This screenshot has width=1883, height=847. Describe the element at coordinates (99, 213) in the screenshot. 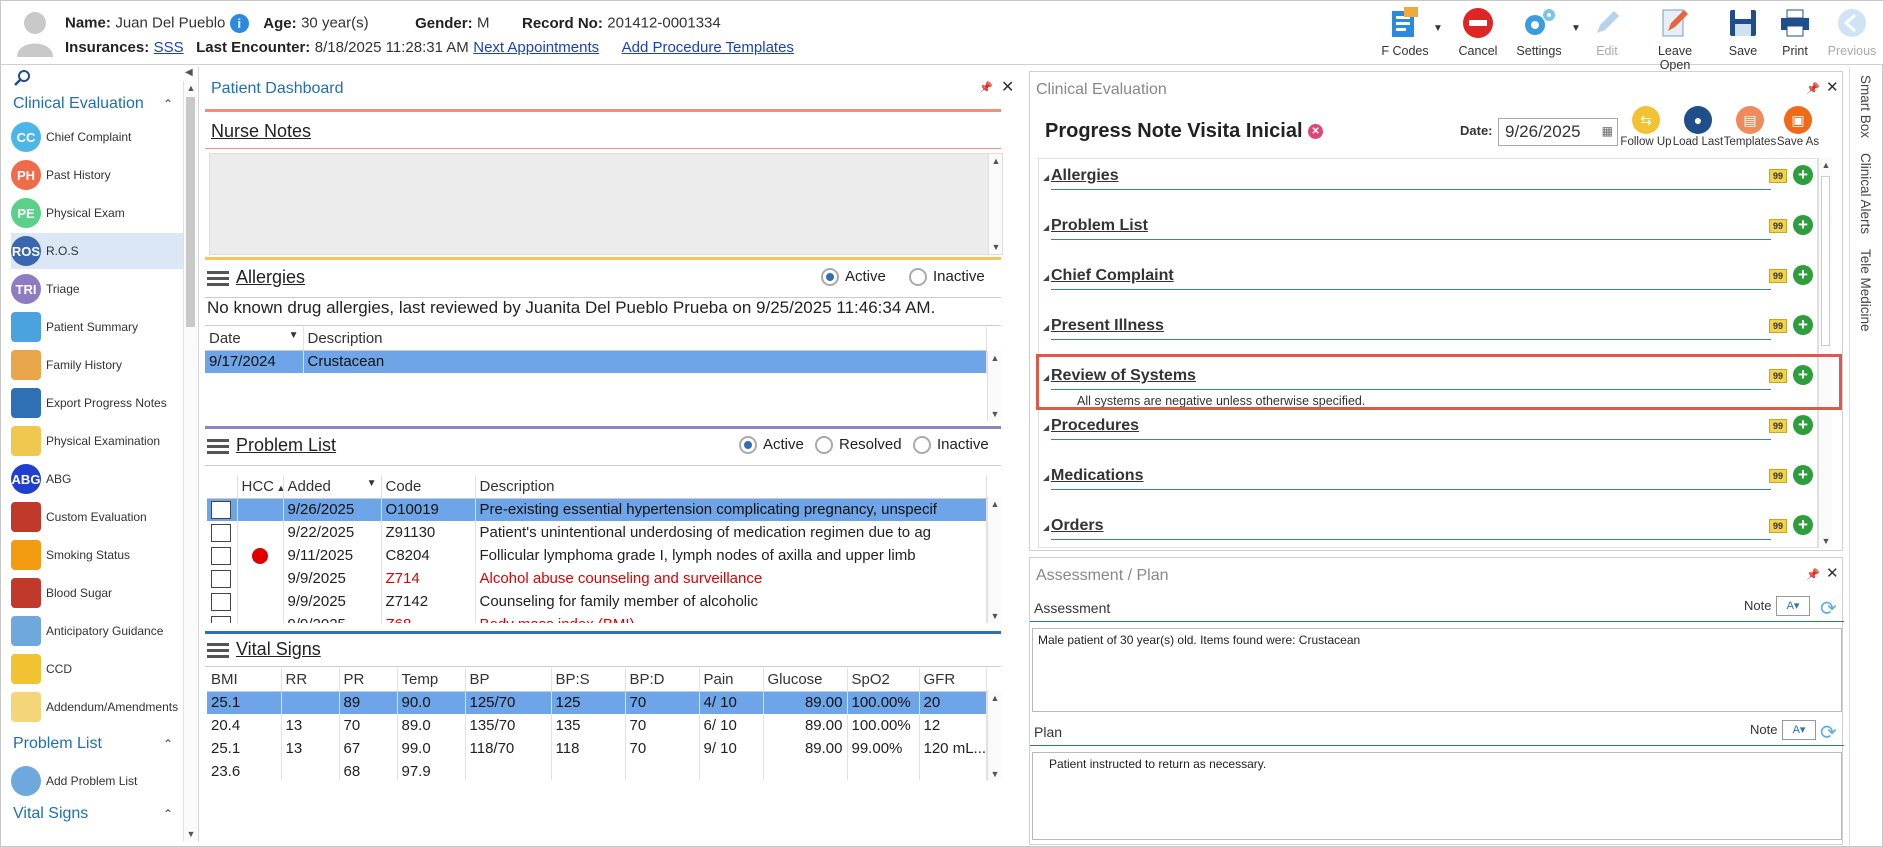

I see `nav-item-physical-exam: PE Physical Exam` at that location.